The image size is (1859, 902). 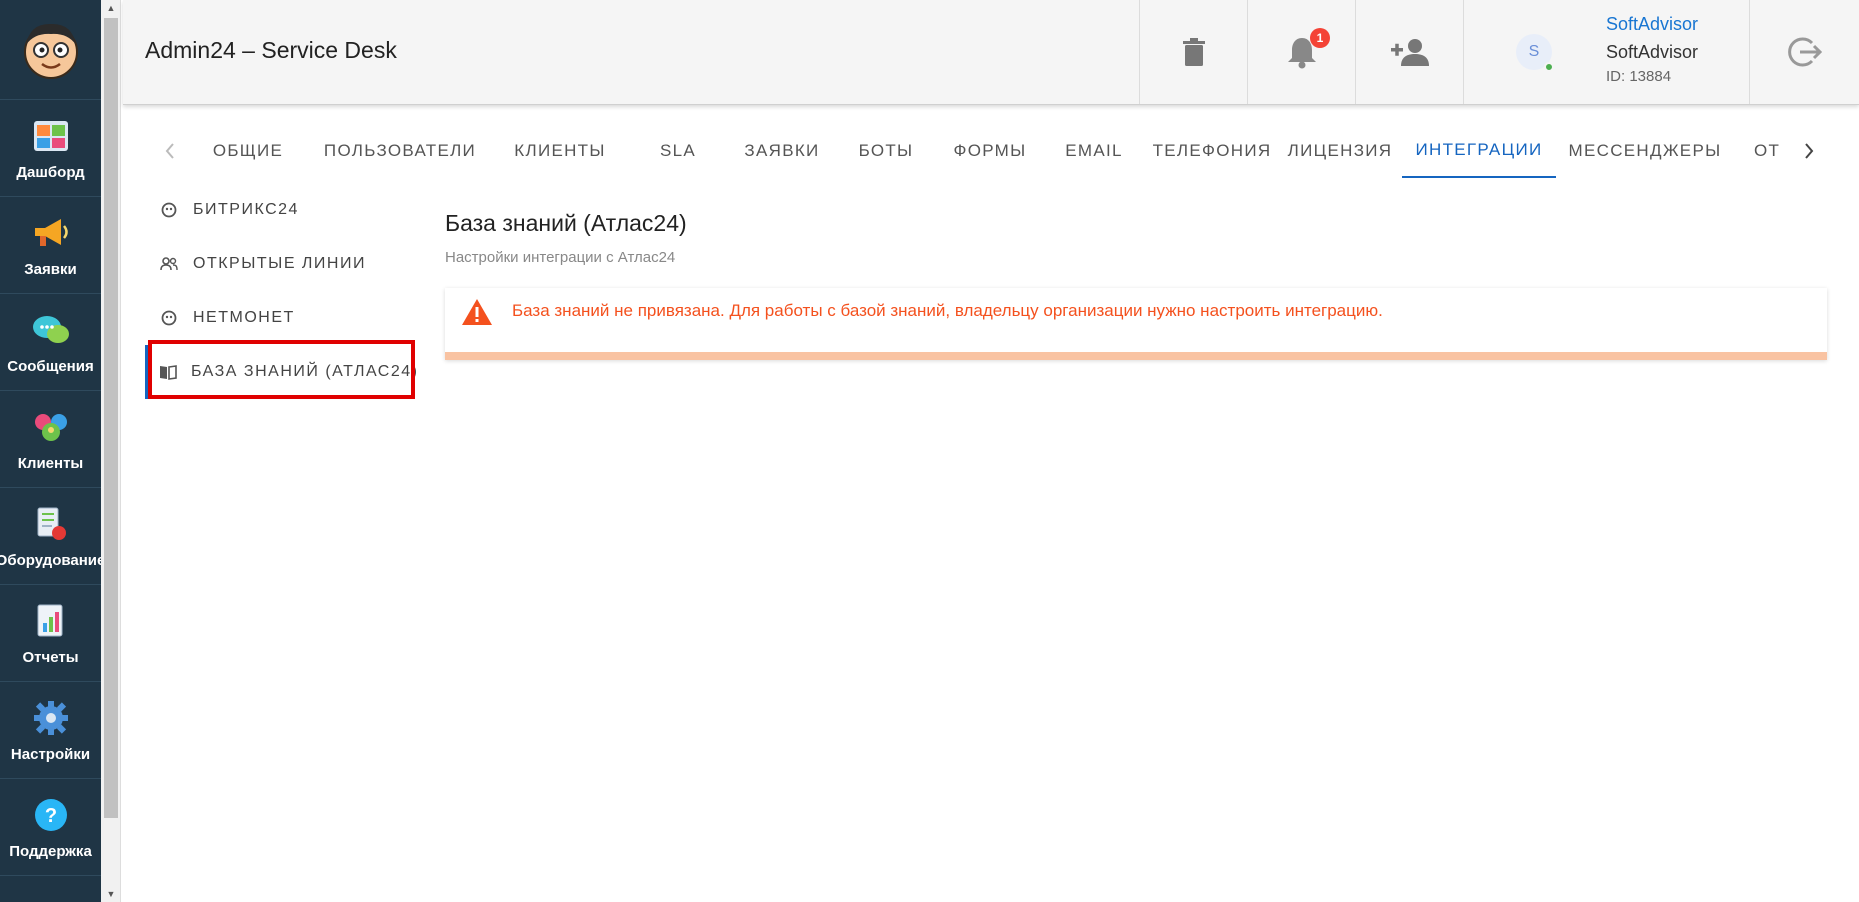 I want to click on sidebar-item-label: Заявки, so click(x=50, y=269).